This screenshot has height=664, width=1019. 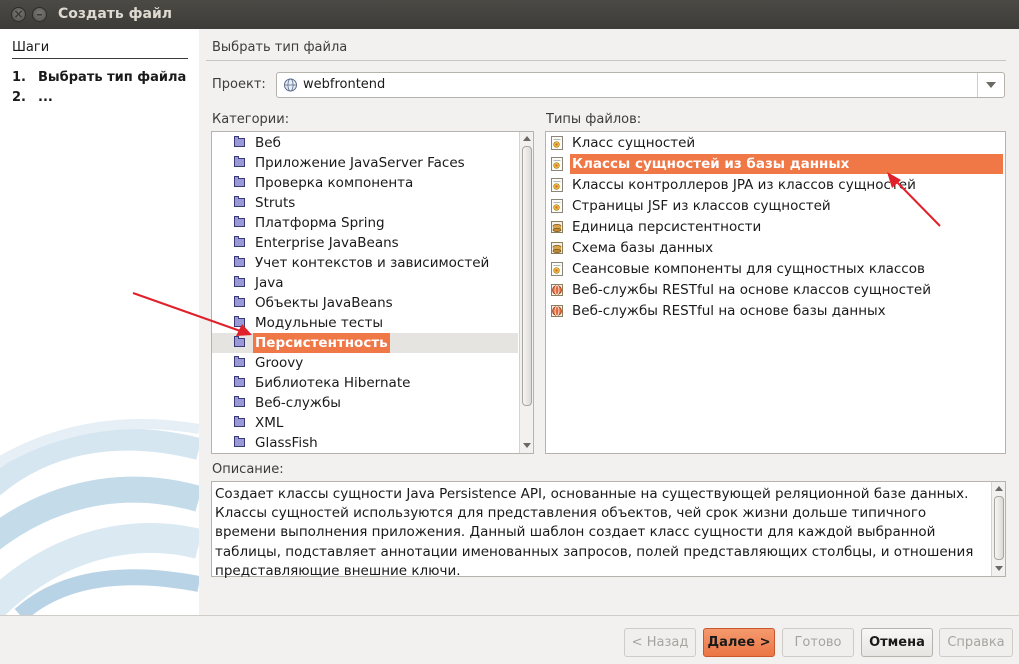 What do you see at coordinates (557, 185) in the screenshot?
I see `controller-class-icon` at bounding box center [557, 185].